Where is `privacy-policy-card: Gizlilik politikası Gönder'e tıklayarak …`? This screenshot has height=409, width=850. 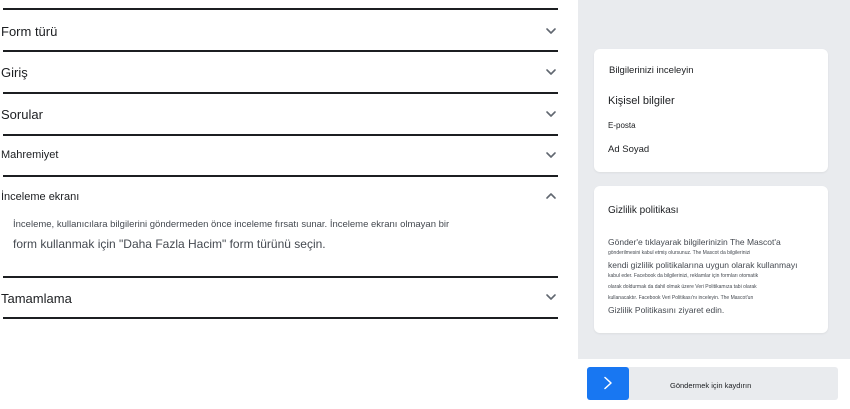
privacy-policy-card: Gizlilik politikası Gönder'e tıklayarak … is located at coordinates (711, 259).